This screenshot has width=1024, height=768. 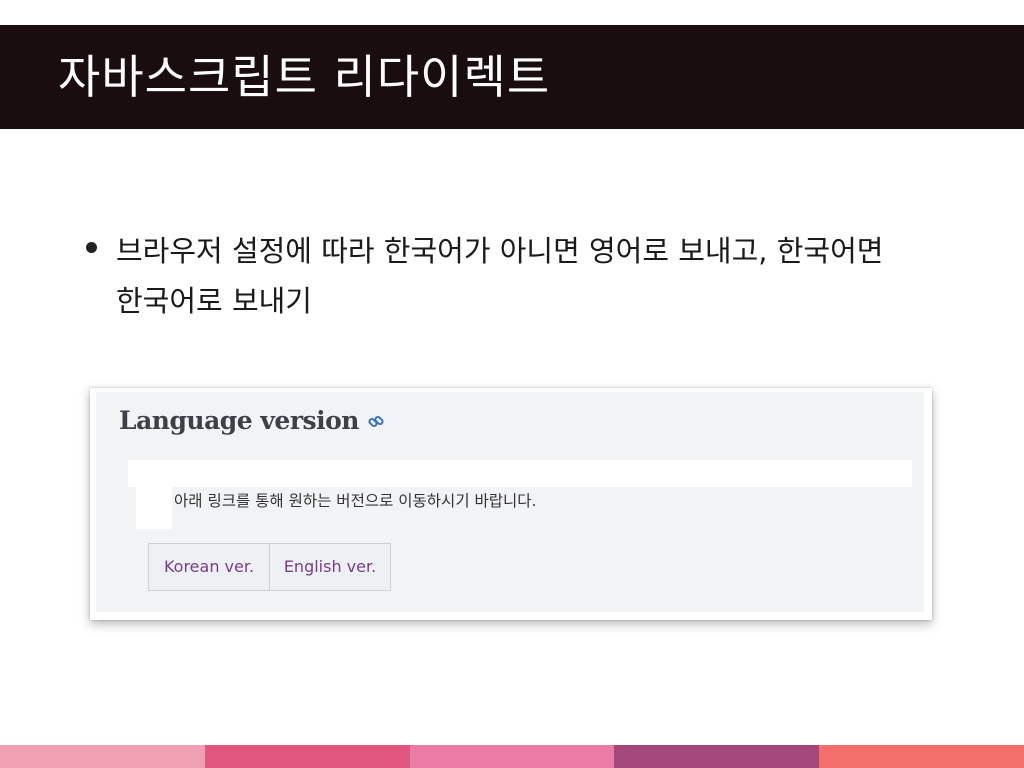 I want to click on slide-title-bar: 자바스크립트 리다이렉트, so click(x=512, y=77).